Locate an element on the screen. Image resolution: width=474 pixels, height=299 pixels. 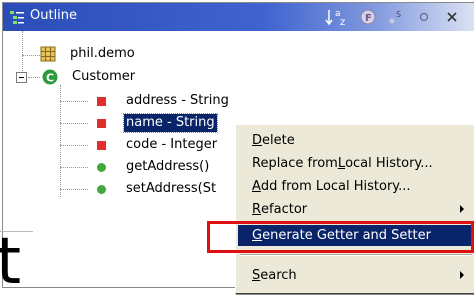
member-label: setAddress(St is located at coordinates (171, 188).